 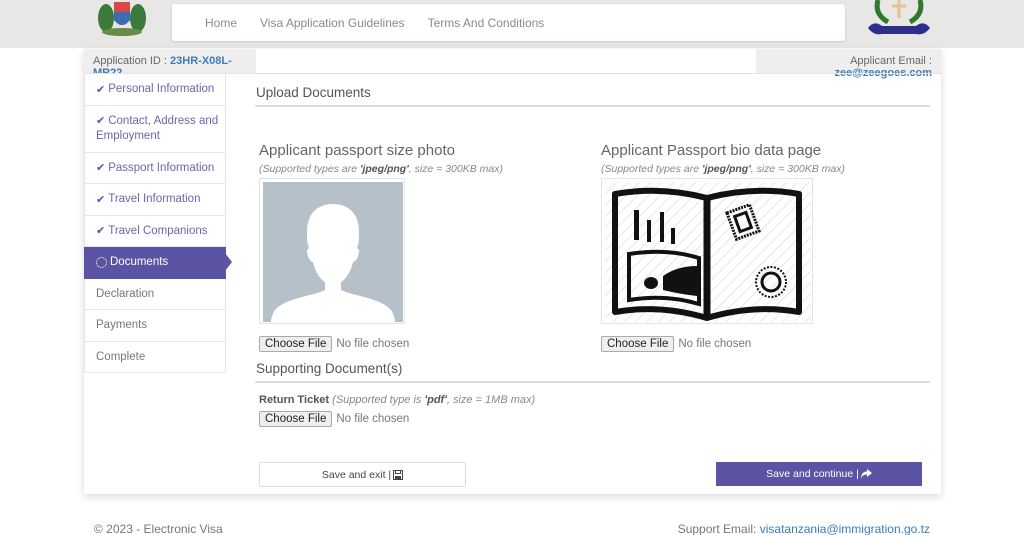 I want to click on immigration-emblem-logo, so click(x=899, y=17).